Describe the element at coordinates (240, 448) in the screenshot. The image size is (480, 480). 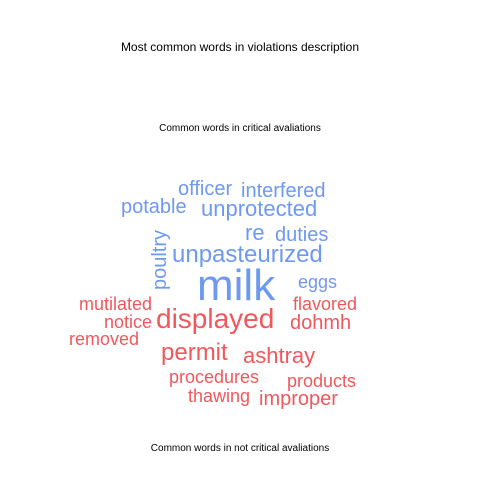
I see `not-critical-subtitle: Common words in not critical avaliations` at that location.